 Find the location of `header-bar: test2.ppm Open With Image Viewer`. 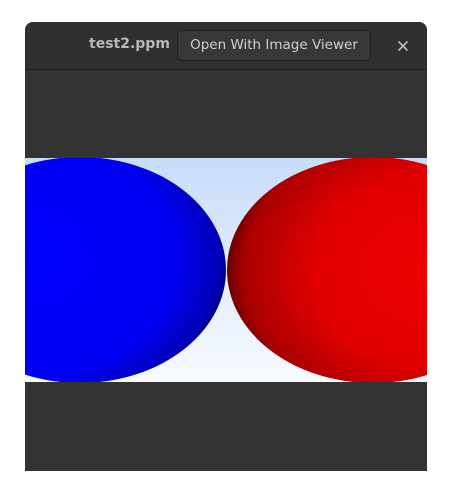

header-bar: test2.ppm Open With Image Viewer is located at coordinates (226, 46).